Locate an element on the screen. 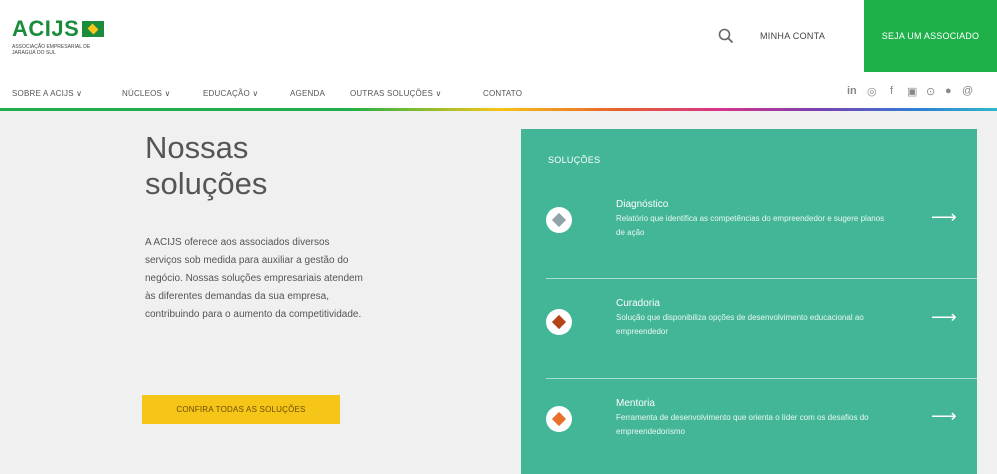 The height and width of the screenshot is (474, 997). search-button is located at coordinates (726, 36).